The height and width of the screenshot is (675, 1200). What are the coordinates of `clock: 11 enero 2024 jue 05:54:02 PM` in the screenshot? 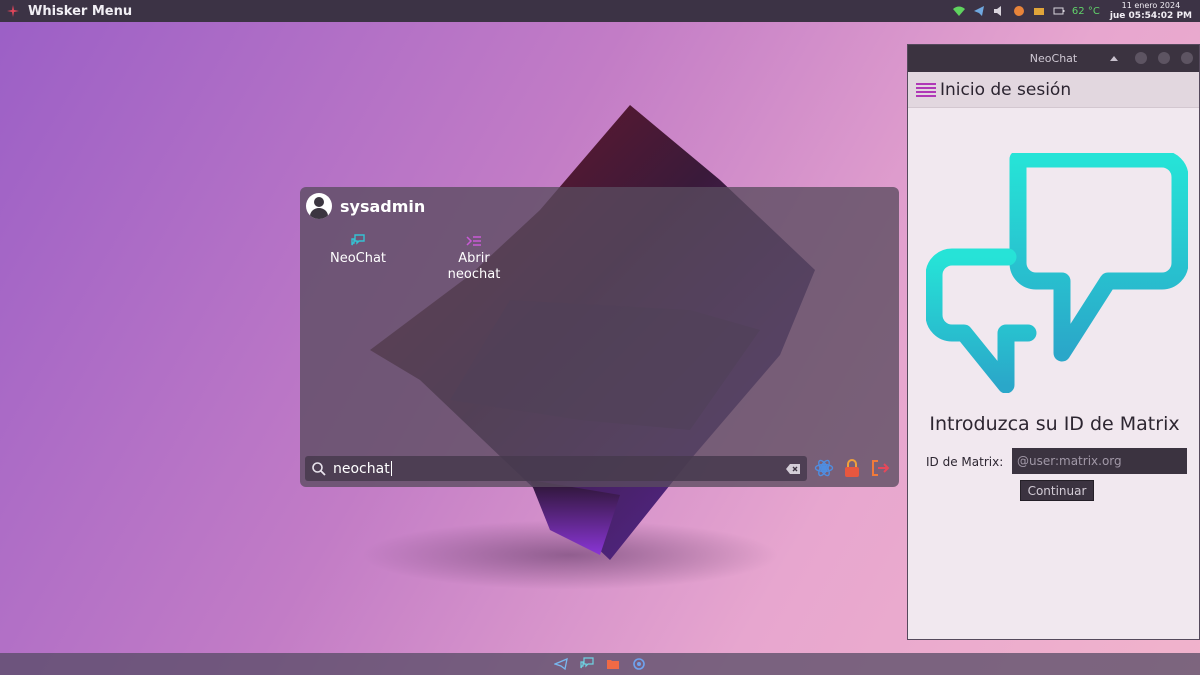 It's located at (1151, 11).